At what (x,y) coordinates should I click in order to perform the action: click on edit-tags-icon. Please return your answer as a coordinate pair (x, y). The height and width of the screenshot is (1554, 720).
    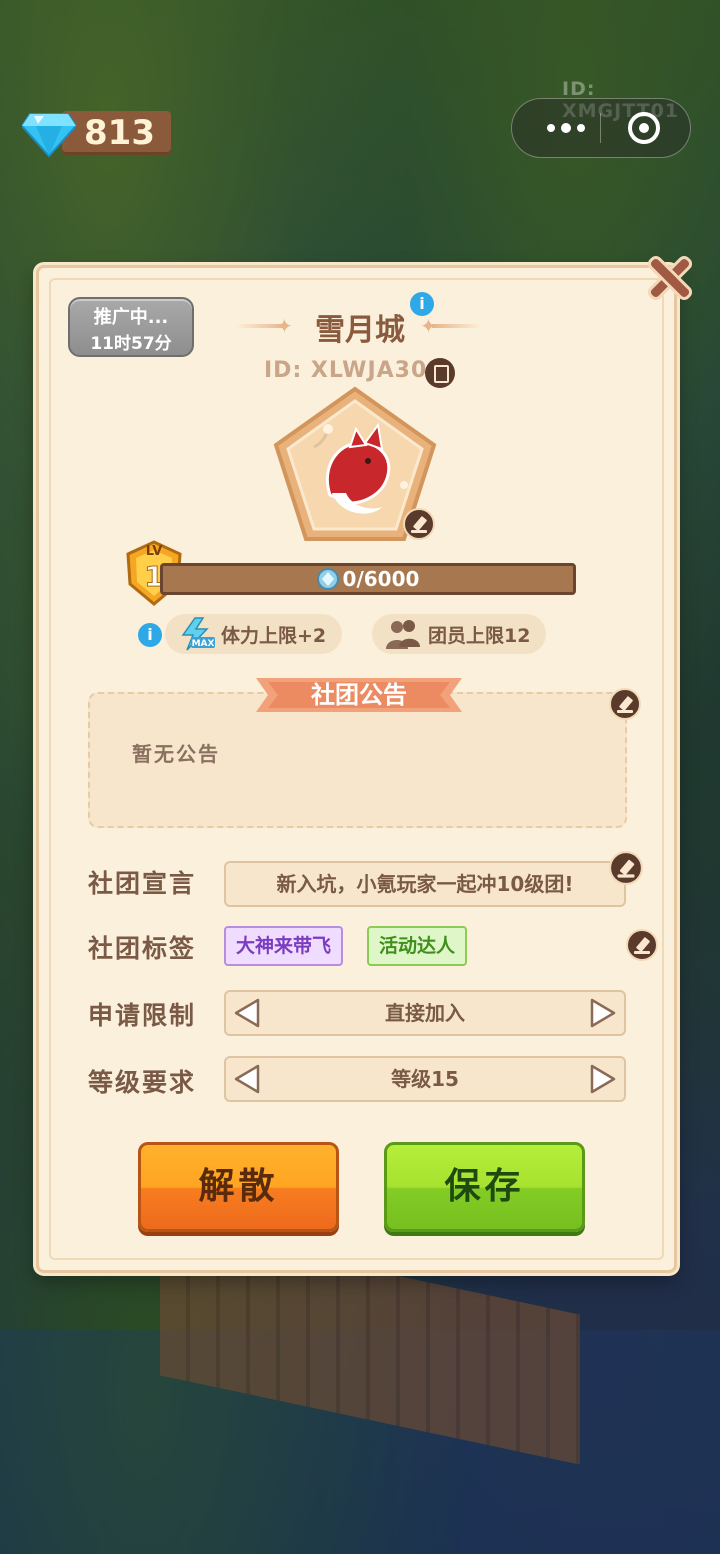
    Looking at the image, I should click on (642, 945).